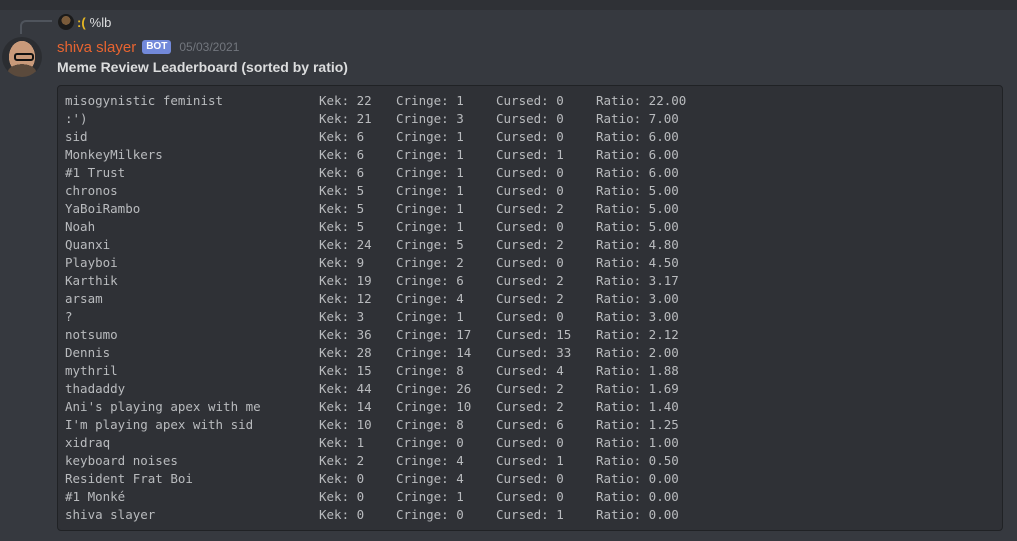 The width and height of the screenshot is (1017, 541). I want to click on reply-avatar, so click(66, 22).